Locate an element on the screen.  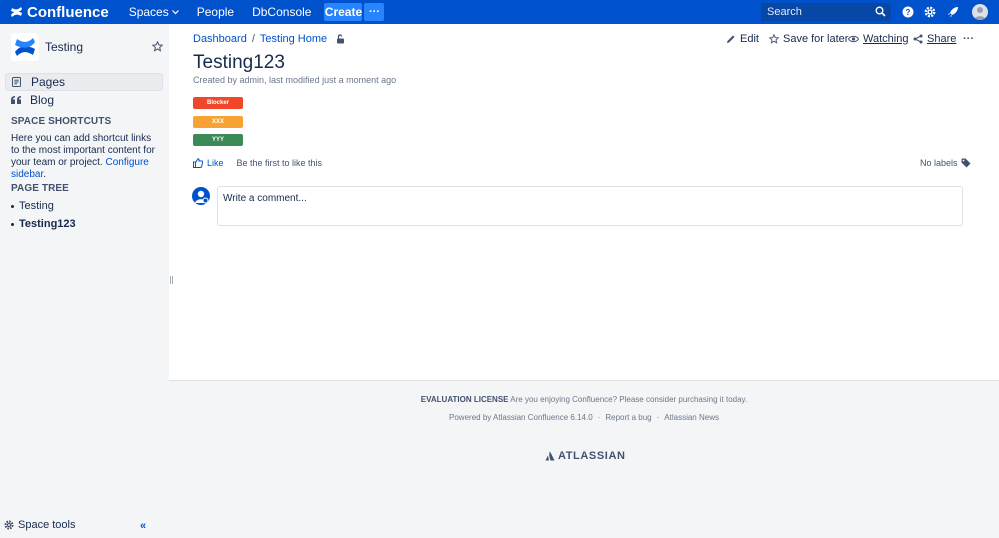
tree-item-testing123: Testing123 is located at coordinates (43, 224).